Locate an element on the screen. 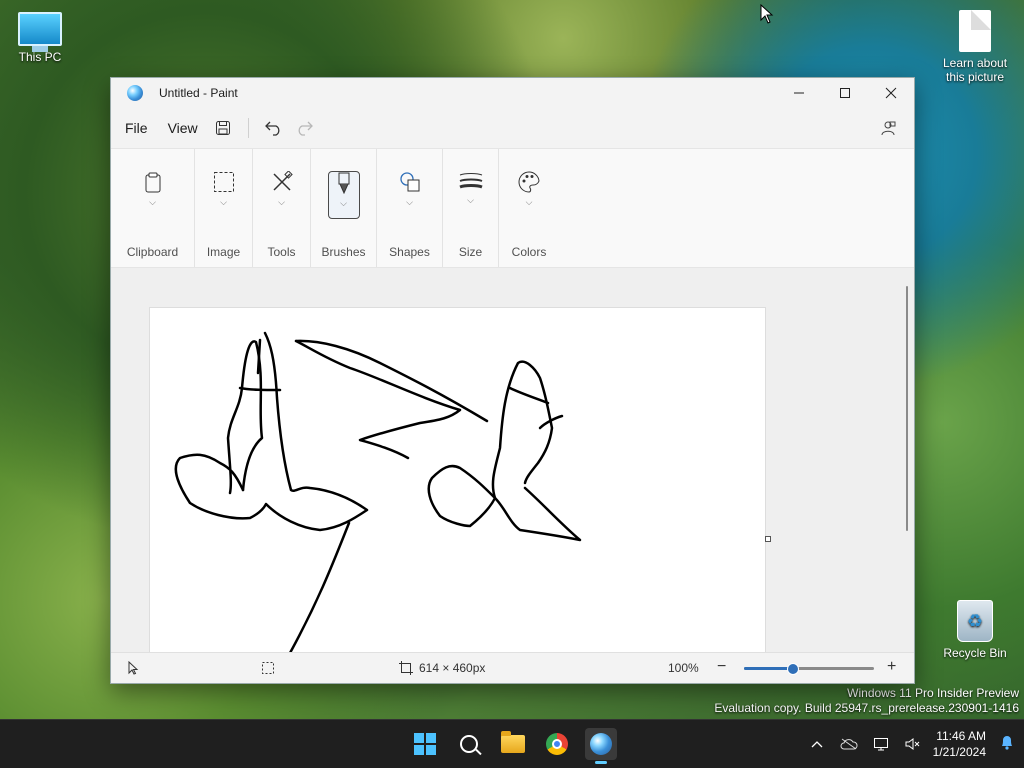 This screenshot has width=1024, height=768. paint-taskbar-button is located at coordinates (601, 746).